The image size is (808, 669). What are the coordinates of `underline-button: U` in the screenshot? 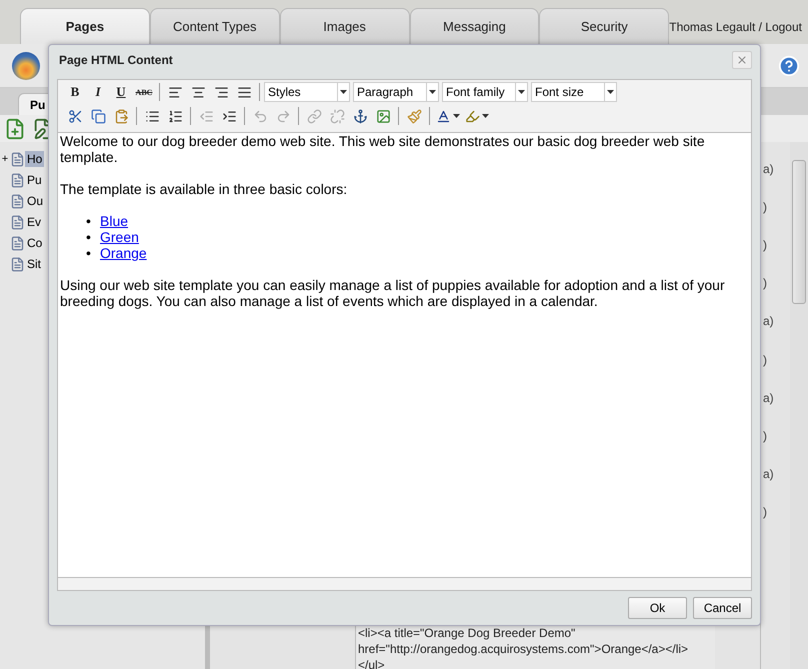 It's located at (121, 92).